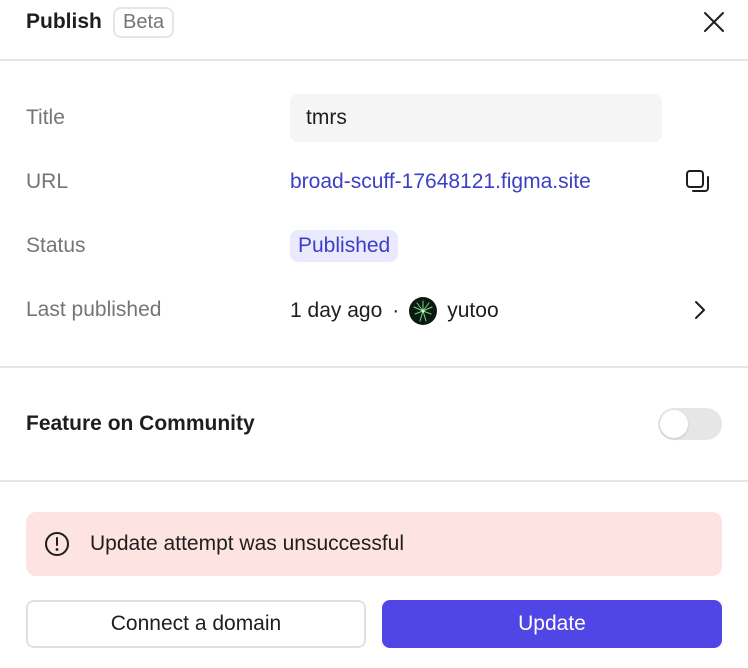 The height and width of the screenshot is (668, 748). I want to click on last-published-label: Last published, so click(94, 309).